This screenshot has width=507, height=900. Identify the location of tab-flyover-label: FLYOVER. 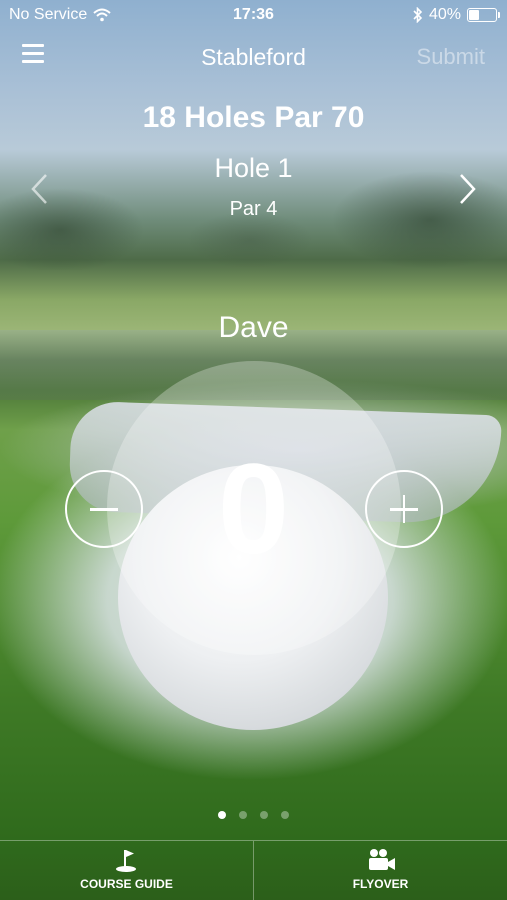
(380, 884).